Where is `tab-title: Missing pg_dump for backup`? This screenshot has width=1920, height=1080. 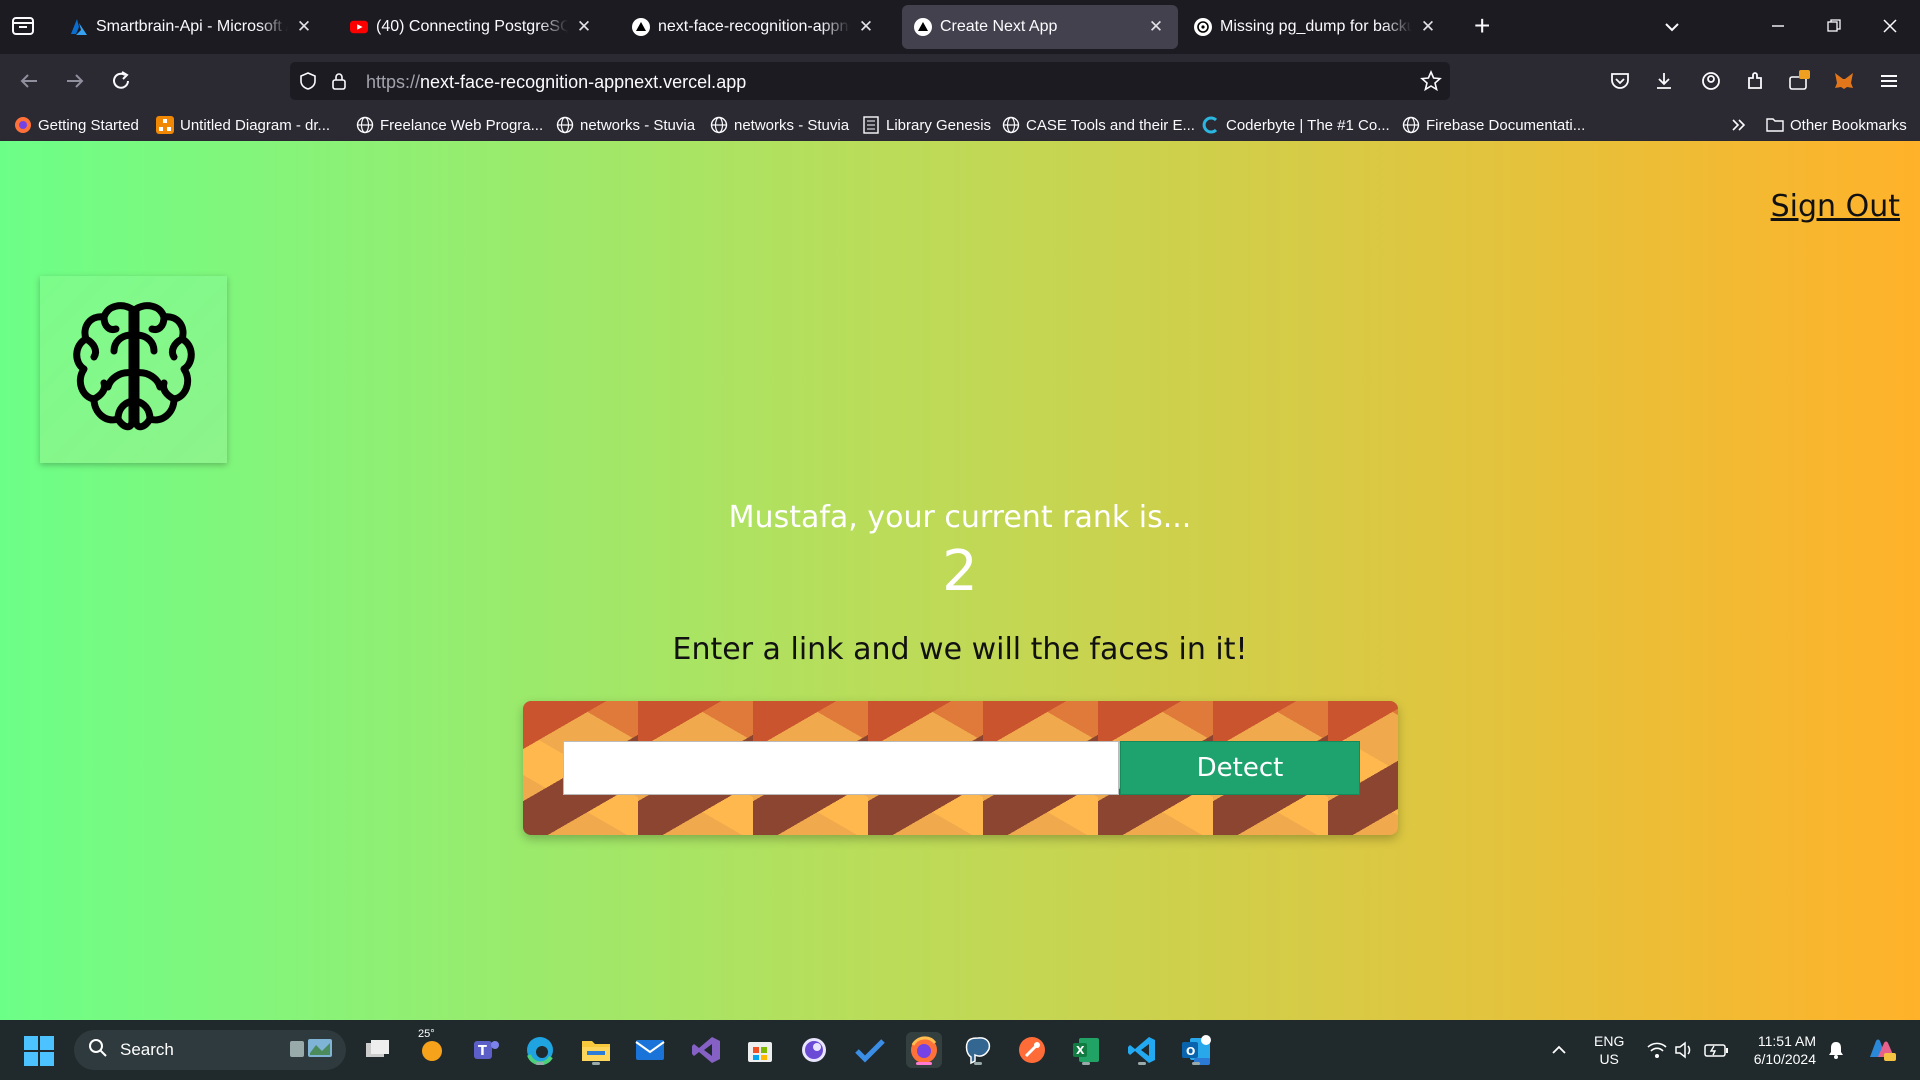 tab-title: Missing pg_dump for backup is located at coordinates (1316, 26).